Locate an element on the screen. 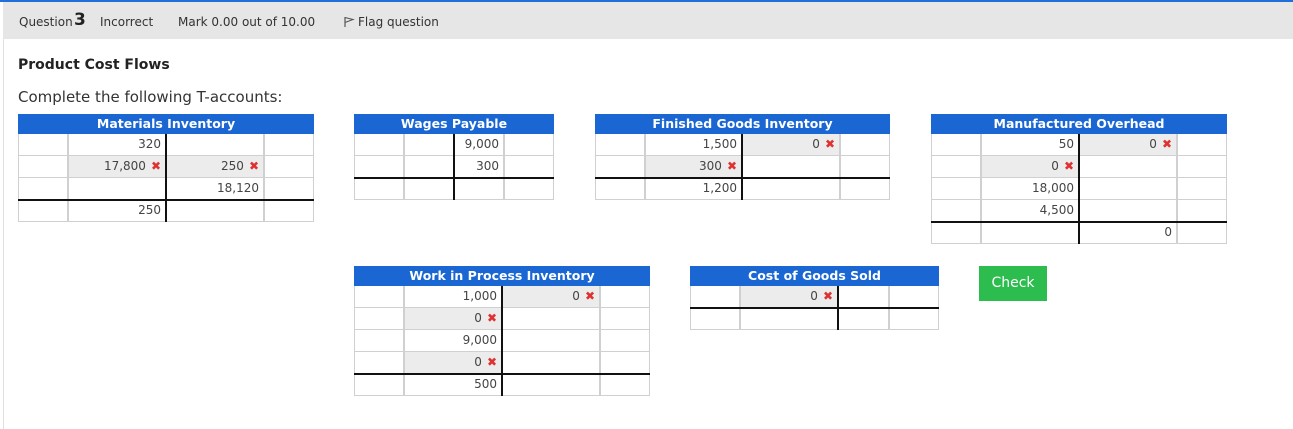 Image resolution: width=1293 pixels, height=429 pixels. debit-input: 4,500 is located at coordinates (1030, 211).